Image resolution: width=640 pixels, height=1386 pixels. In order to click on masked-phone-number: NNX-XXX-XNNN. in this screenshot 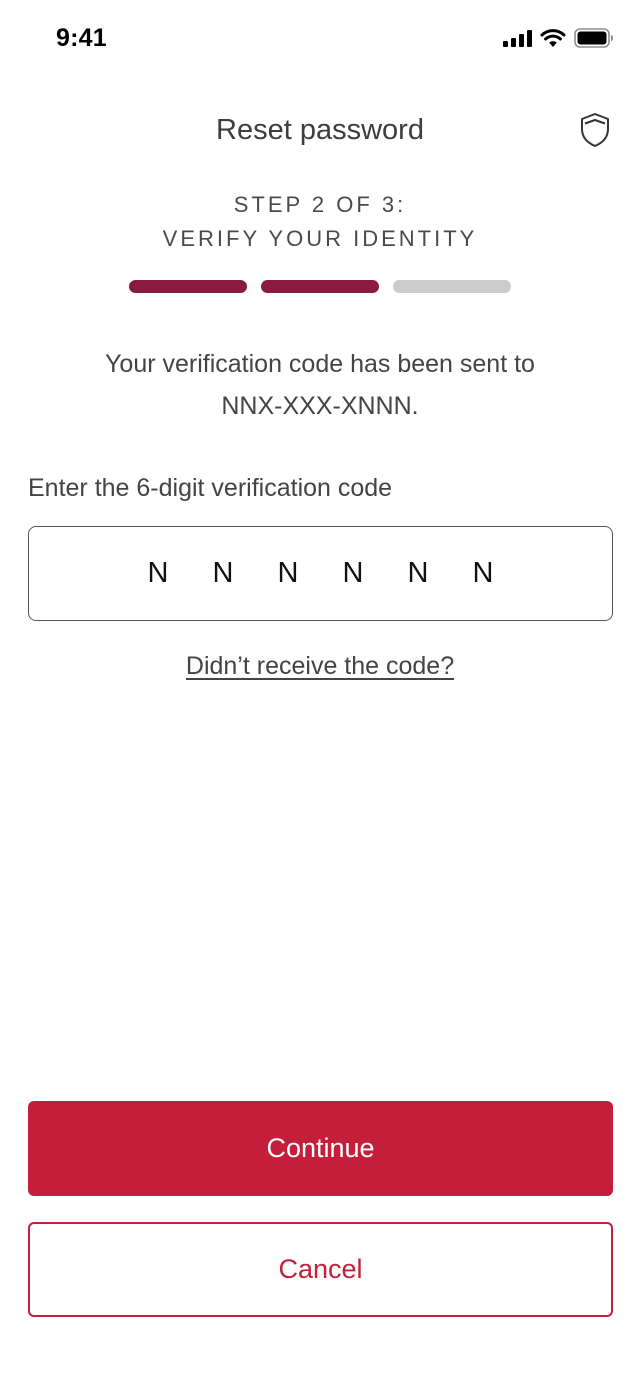, I will do `click(320, 406)`.